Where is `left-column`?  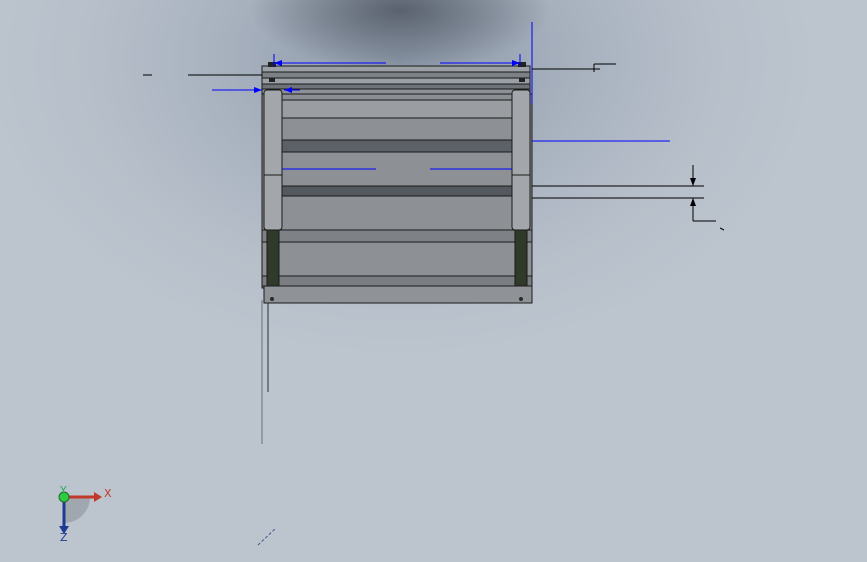
left-column is located at coordinates (273, 188).